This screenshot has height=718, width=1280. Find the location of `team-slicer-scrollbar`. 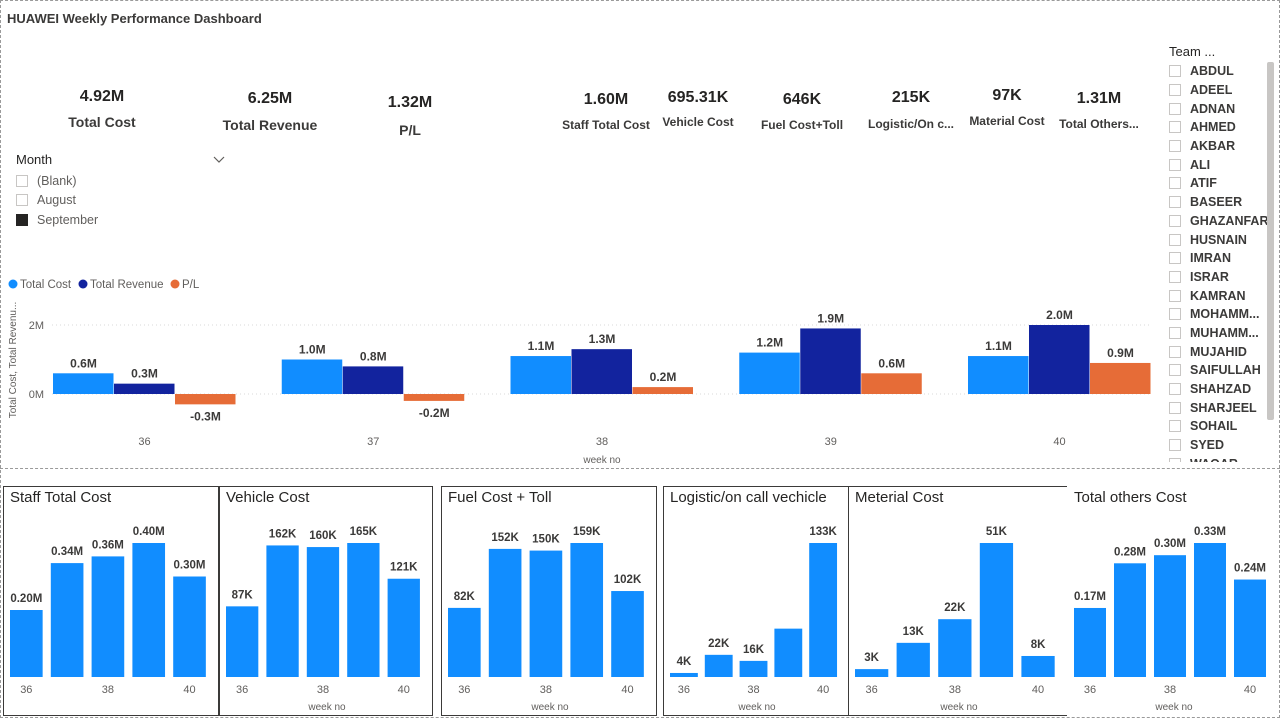

team-slicer-scrollbar is located at coordinates (1270, 241).